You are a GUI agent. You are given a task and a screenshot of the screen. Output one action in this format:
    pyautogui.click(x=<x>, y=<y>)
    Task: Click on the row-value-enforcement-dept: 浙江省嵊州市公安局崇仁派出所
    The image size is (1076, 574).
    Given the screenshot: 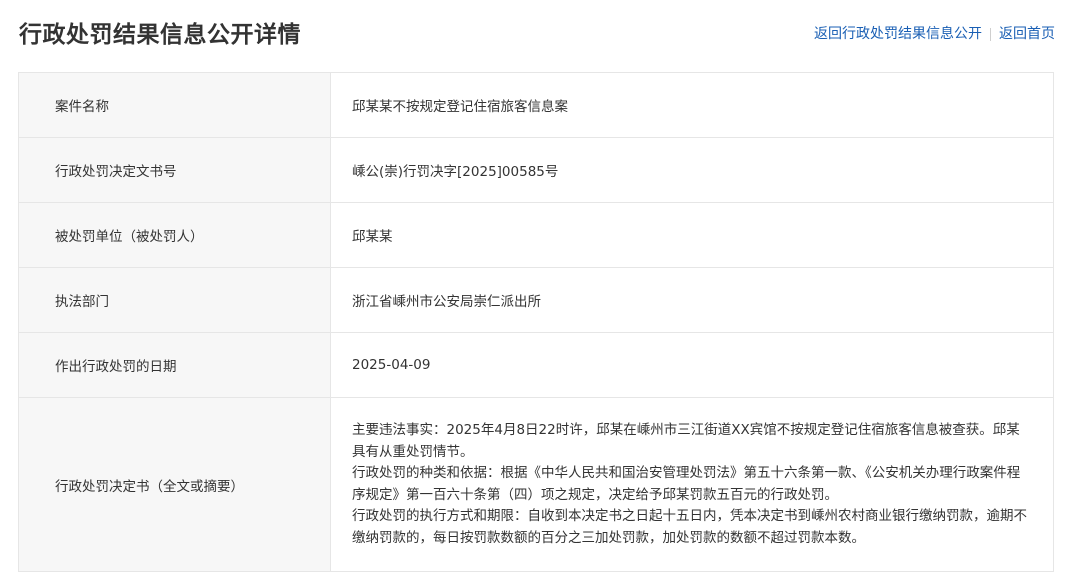 What is the action you would take?
    pyautogui.click(x=692, y=300)
    